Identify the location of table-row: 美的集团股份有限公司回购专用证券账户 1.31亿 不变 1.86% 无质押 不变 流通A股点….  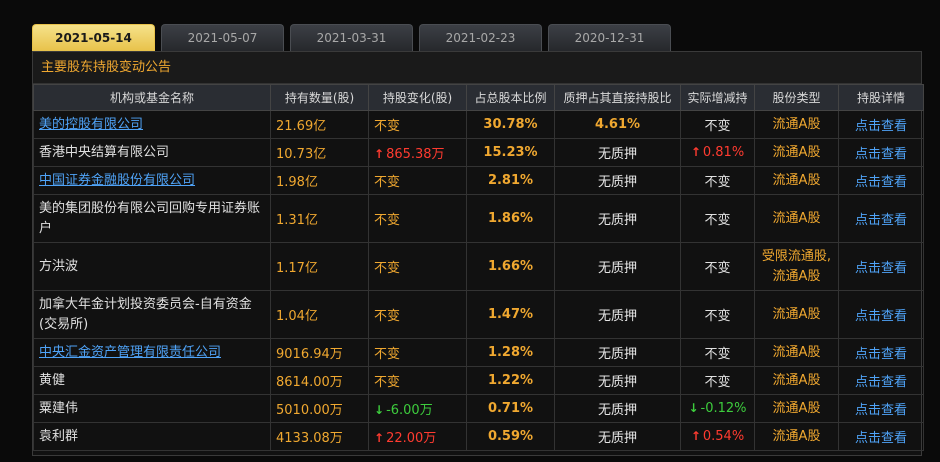
(478, 218).